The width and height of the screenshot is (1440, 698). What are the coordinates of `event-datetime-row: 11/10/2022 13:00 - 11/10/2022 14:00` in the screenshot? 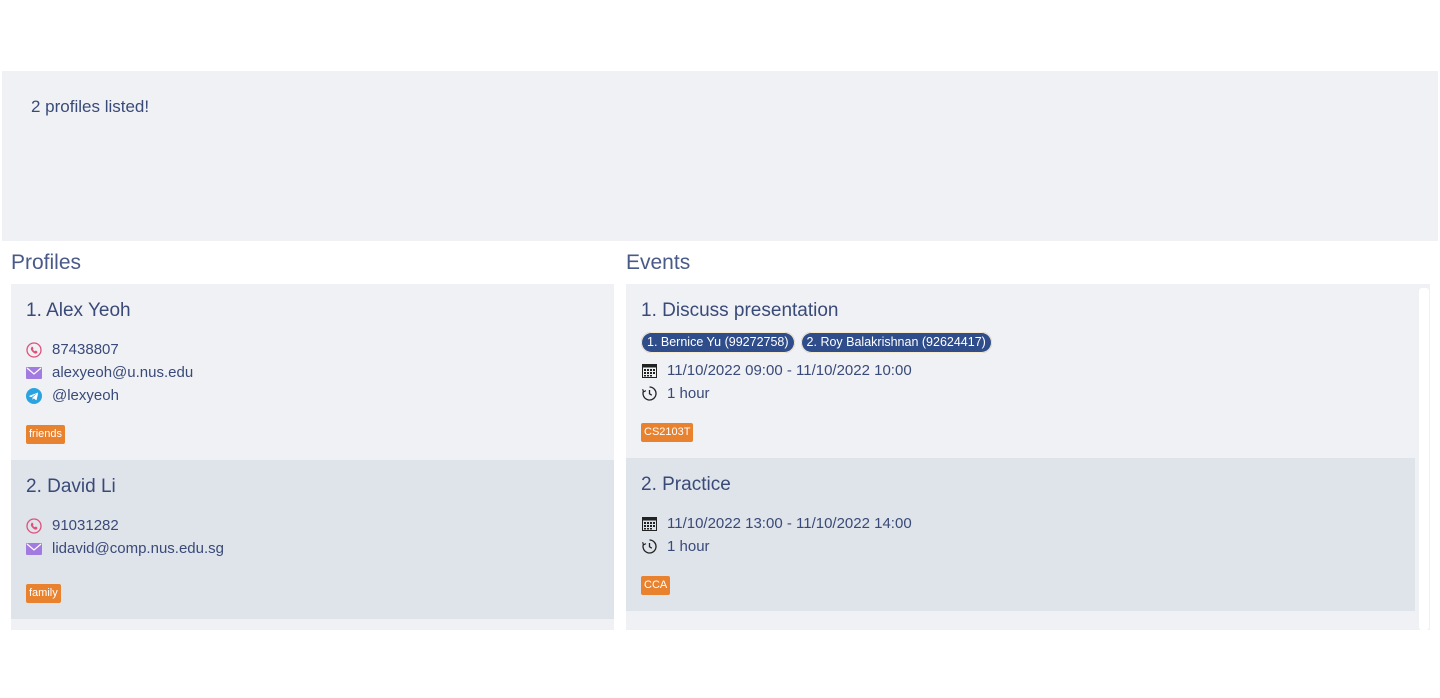 It's located at (776, 523).